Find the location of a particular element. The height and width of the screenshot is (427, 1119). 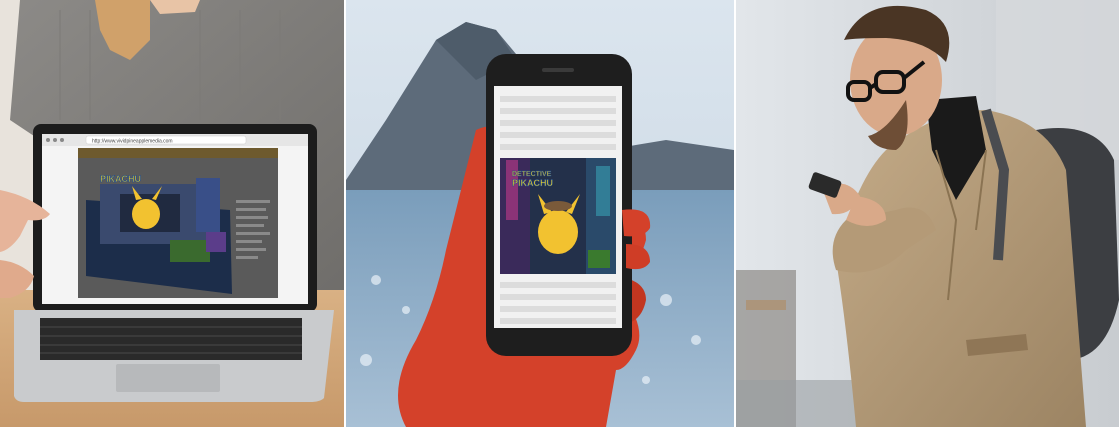

browser-url: http://www.vividpineapplemedia.com is located at coordinates (132, 142).